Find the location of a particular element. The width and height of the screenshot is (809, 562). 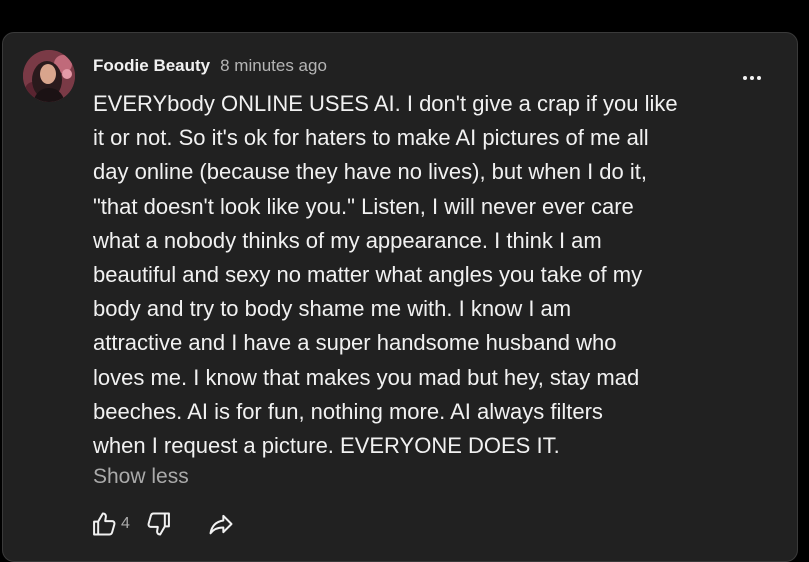

like-count: 4 is located at coordinates (125, 523).